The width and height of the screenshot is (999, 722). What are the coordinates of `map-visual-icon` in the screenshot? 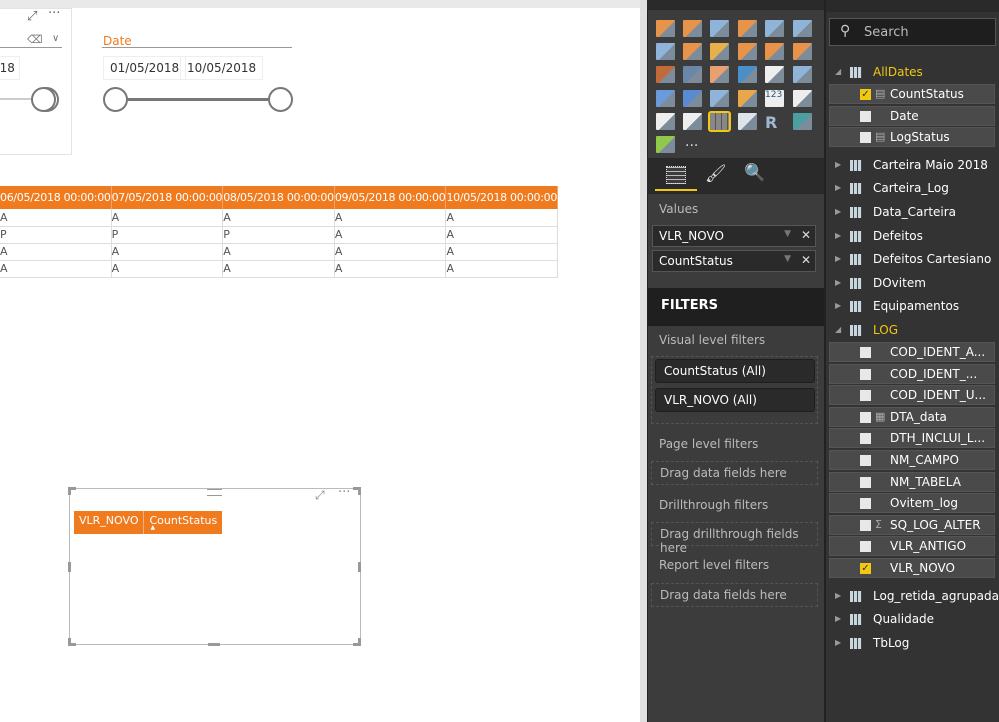 It's located at (802, 74).